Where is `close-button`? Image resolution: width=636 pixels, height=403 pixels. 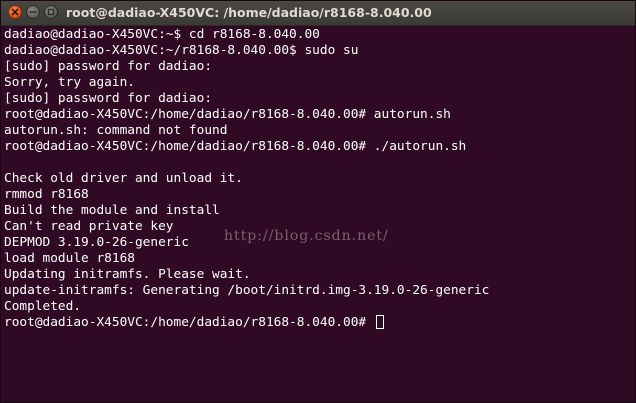 close-button is located at coordinates (15, 12).